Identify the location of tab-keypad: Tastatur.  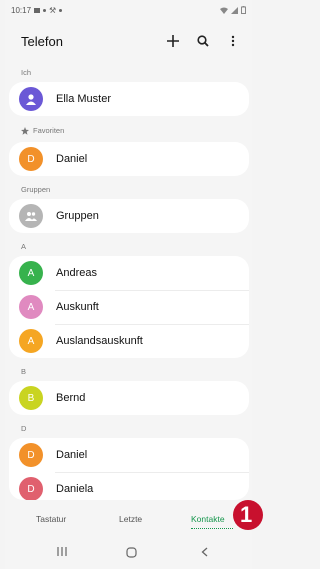
(51, 519).